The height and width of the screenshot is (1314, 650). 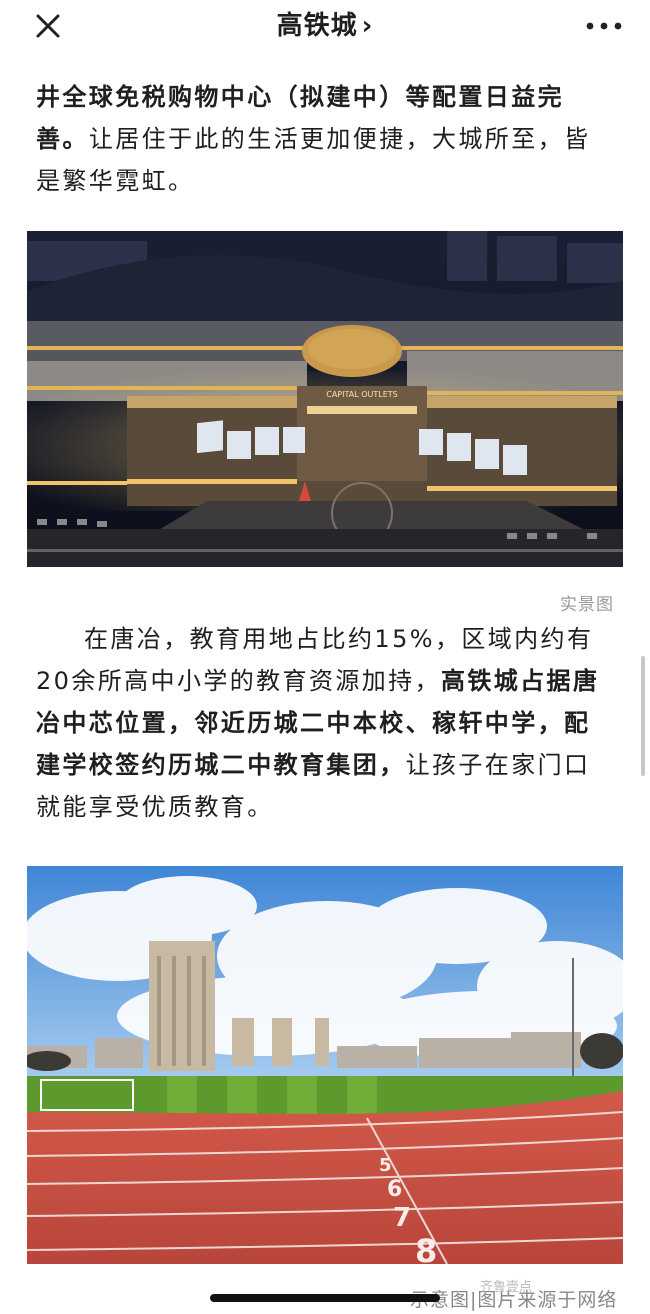 I want to click on home-indicator, so click(x=325, y=1298).